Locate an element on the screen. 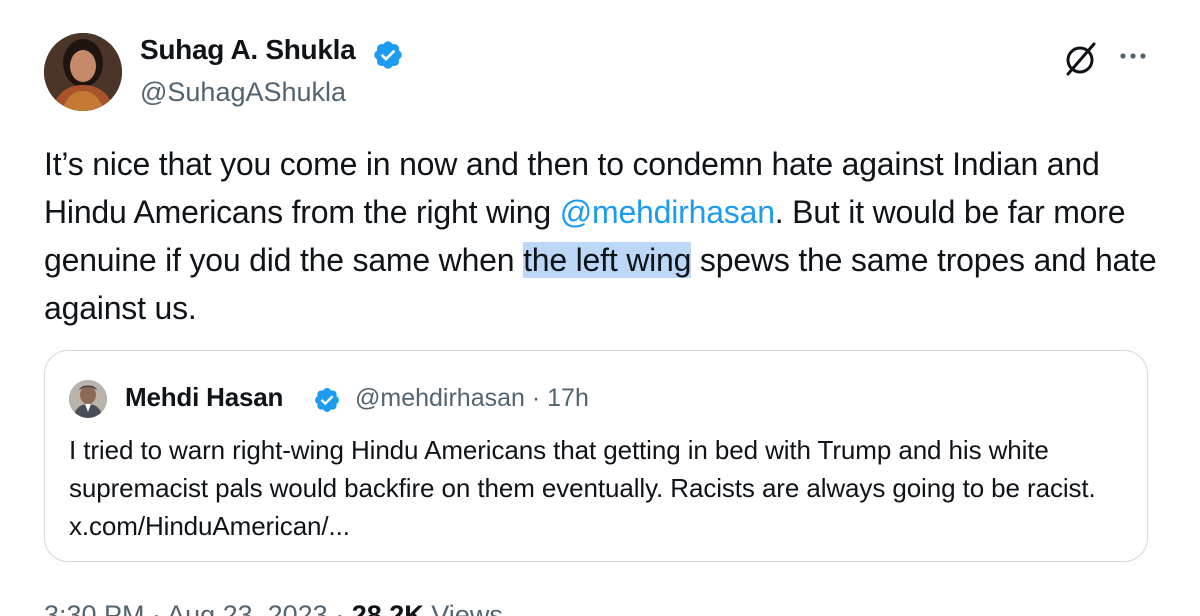  tweet-footer: 3:30 PM · Aug 23, 2023 · 28.2K Views is located at coordinates (273, 608).